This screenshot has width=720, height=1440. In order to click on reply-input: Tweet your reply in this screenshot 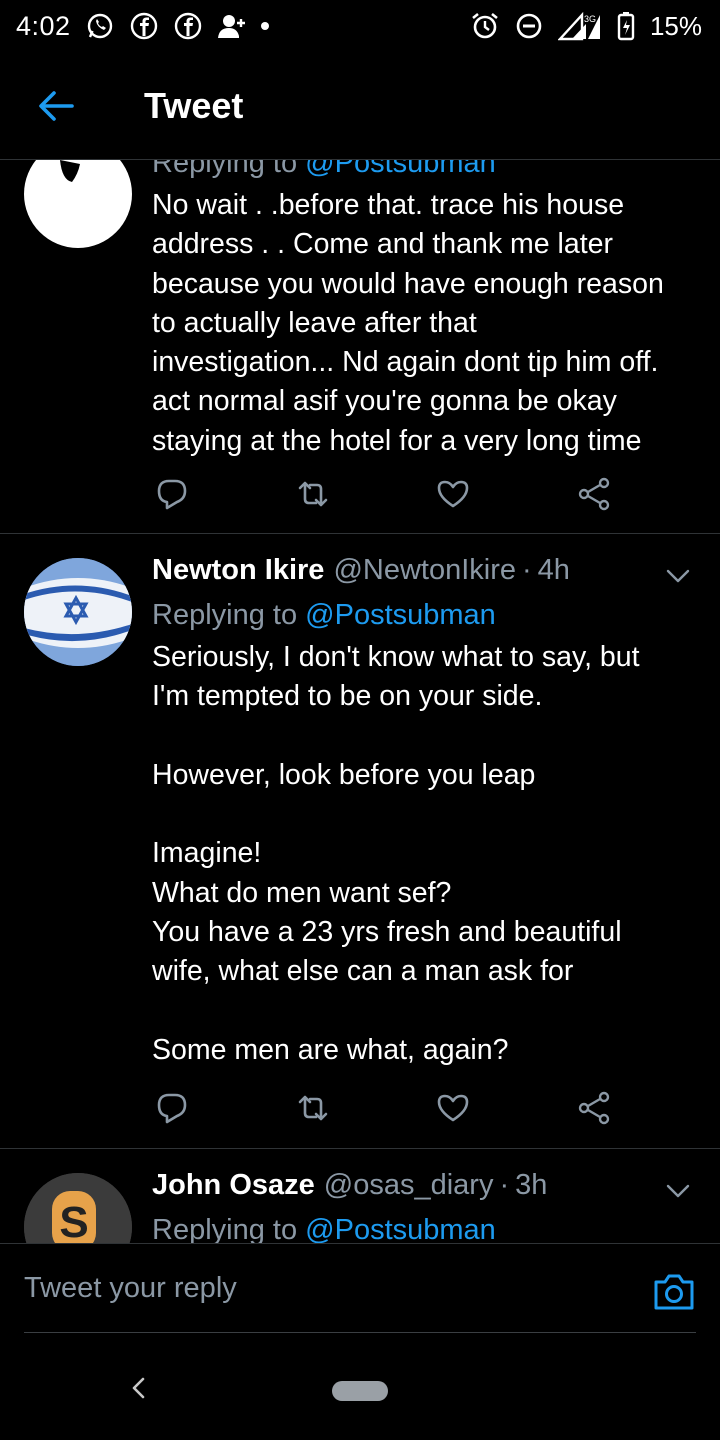, I will do `click(360, 1289)`.